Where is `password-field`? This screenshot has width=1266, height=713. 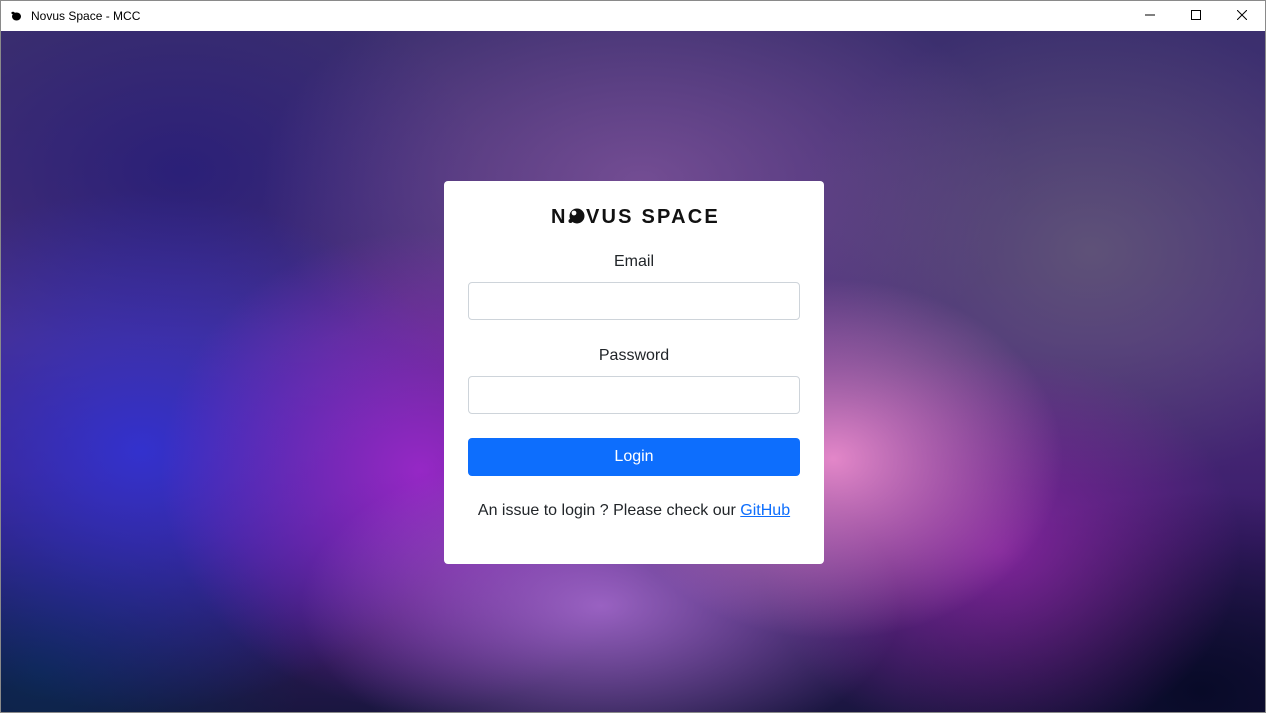 password-field is located at coordinates (634, 395).